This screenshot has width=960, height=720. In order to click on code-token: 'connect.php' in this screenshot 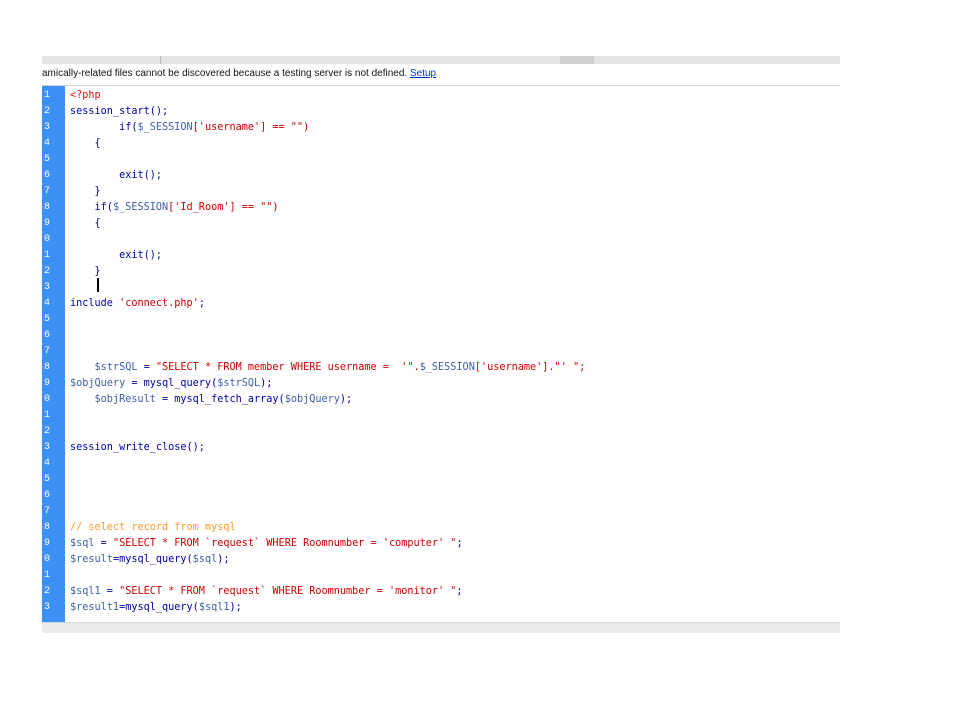, I will do `click(159, 303)`.